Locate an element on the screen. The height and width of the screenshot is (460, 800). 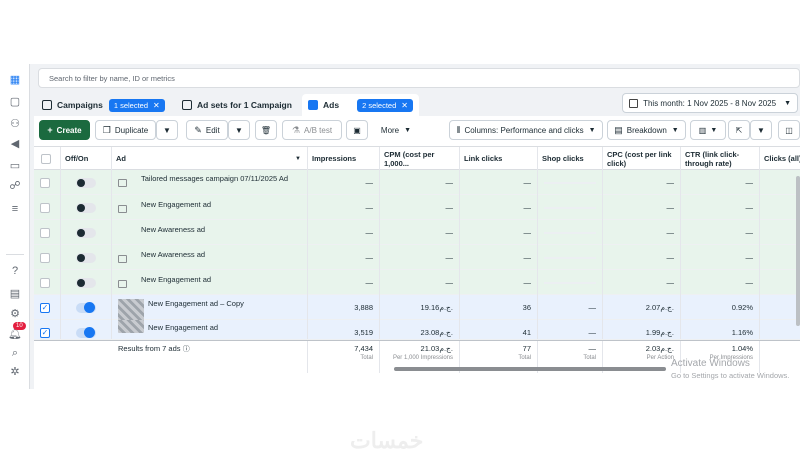
audiences-icon: ⚇ is located at coordinates (15, 123).